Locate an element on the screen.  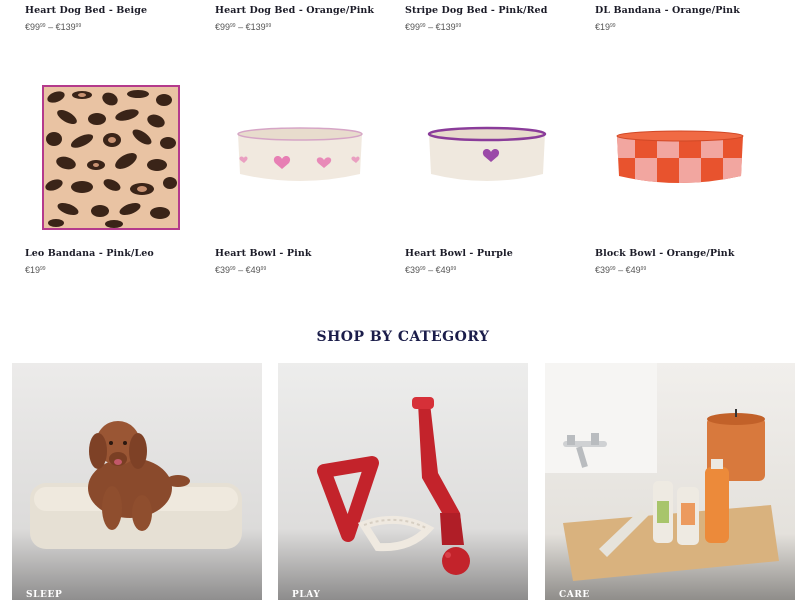
product-name: Heart Dog Bed - Beige is located at coordinates (110, 10).